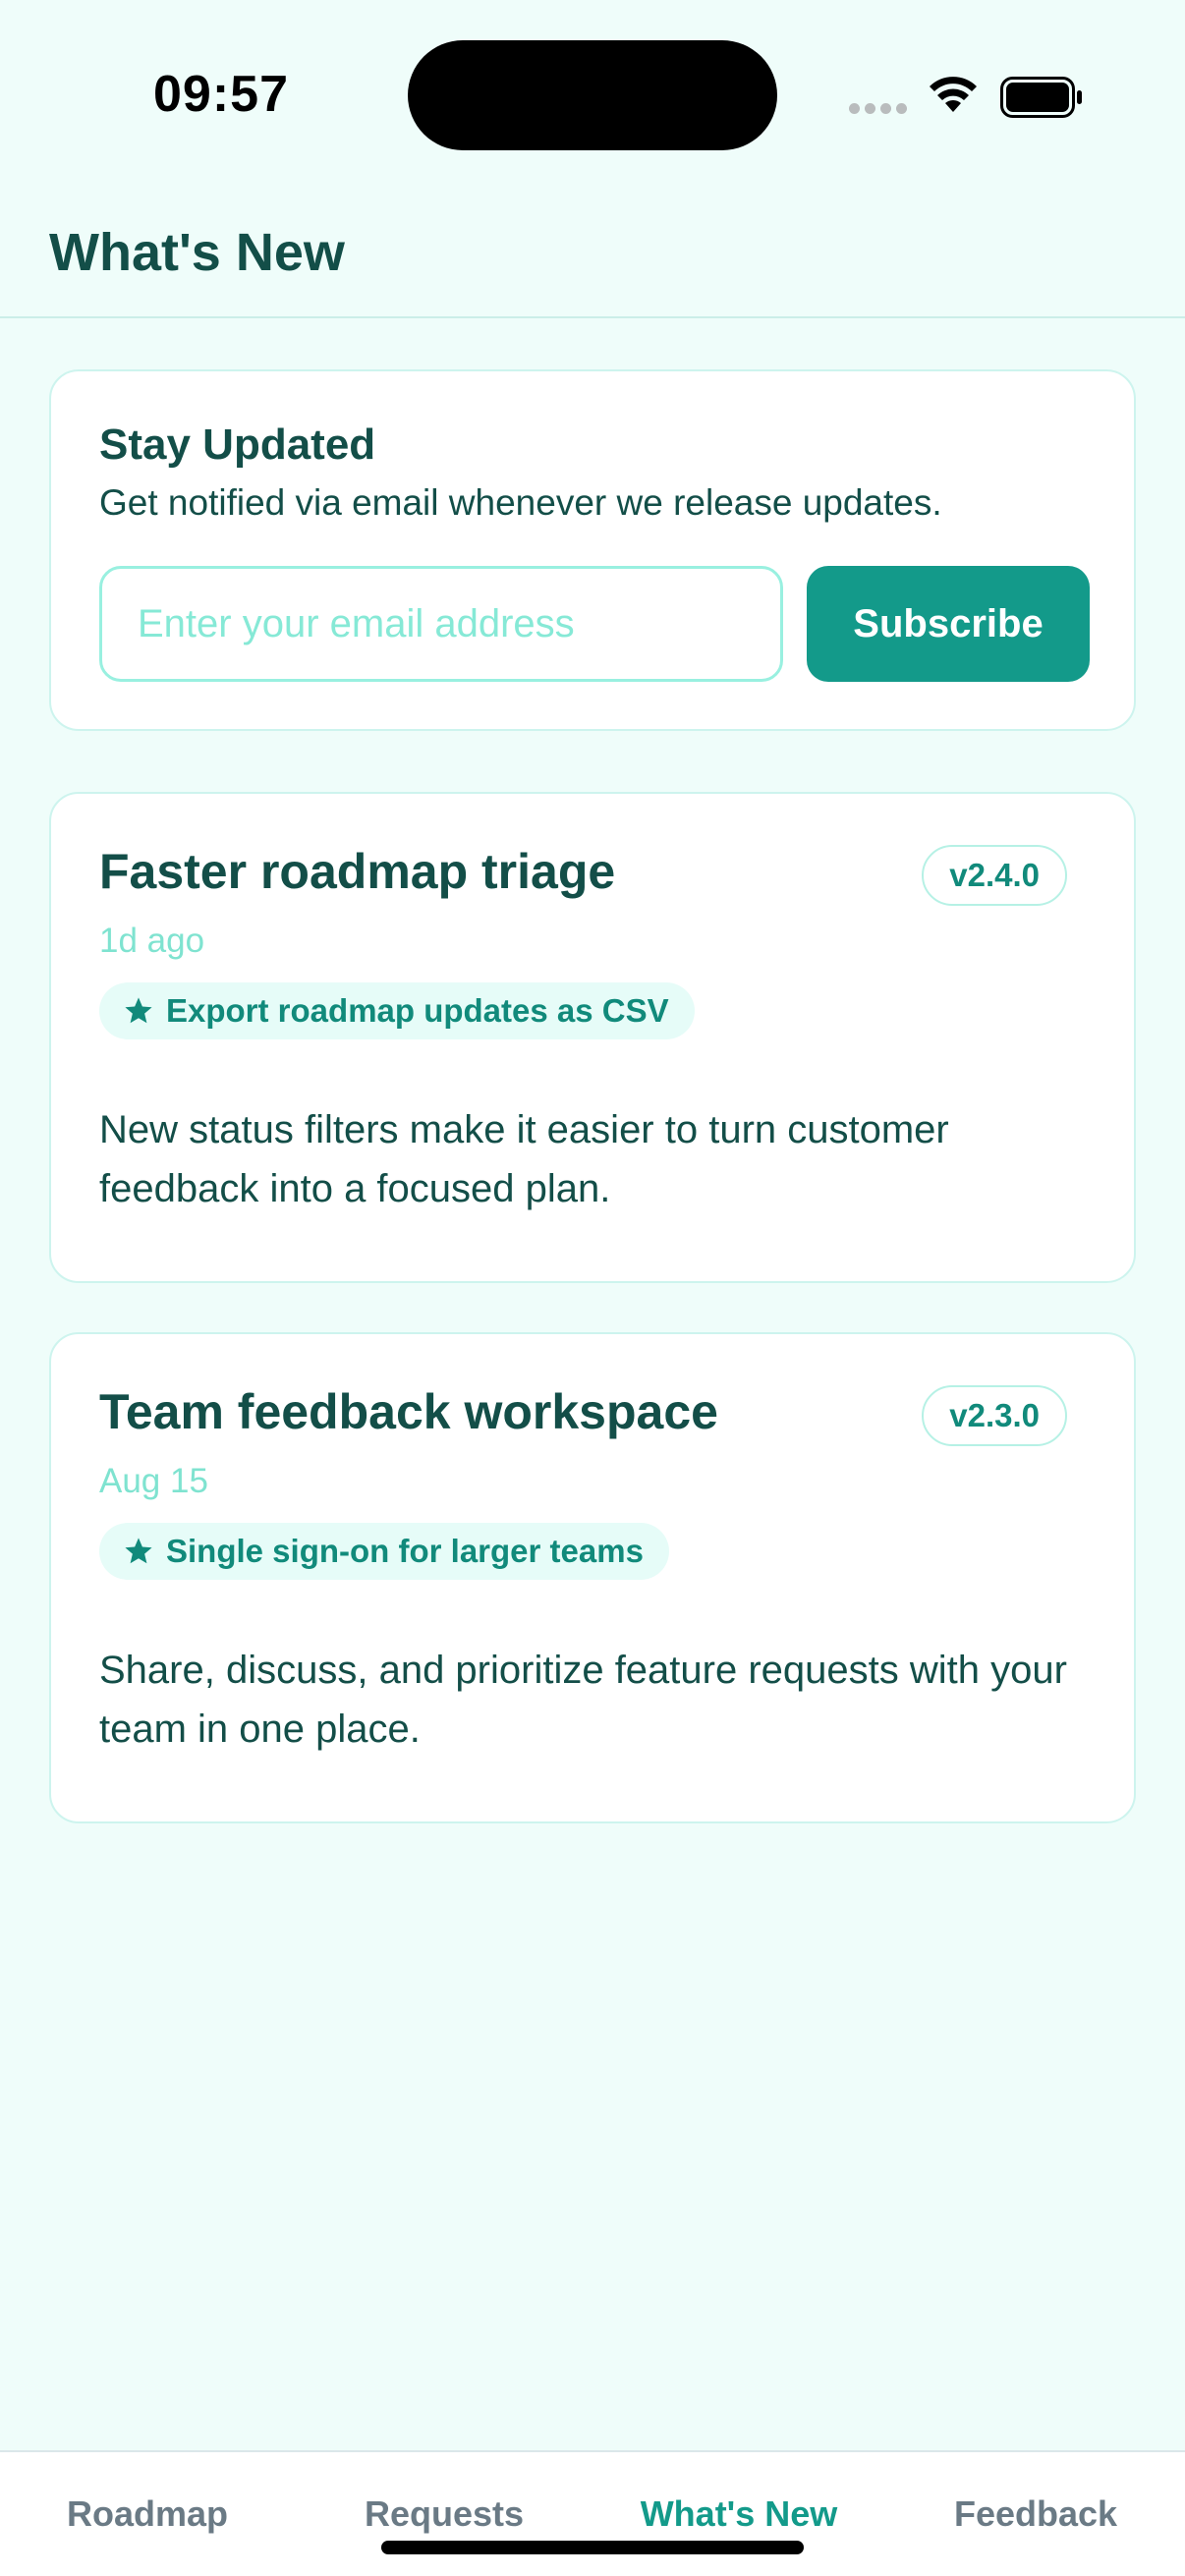 The width and height of the screenshot is (1185, 2576). What do you see at coordinates (148, 2514) in the screenshot?
I see `tab-roadmap: Roadmap` at bounding box center [148, 2514].